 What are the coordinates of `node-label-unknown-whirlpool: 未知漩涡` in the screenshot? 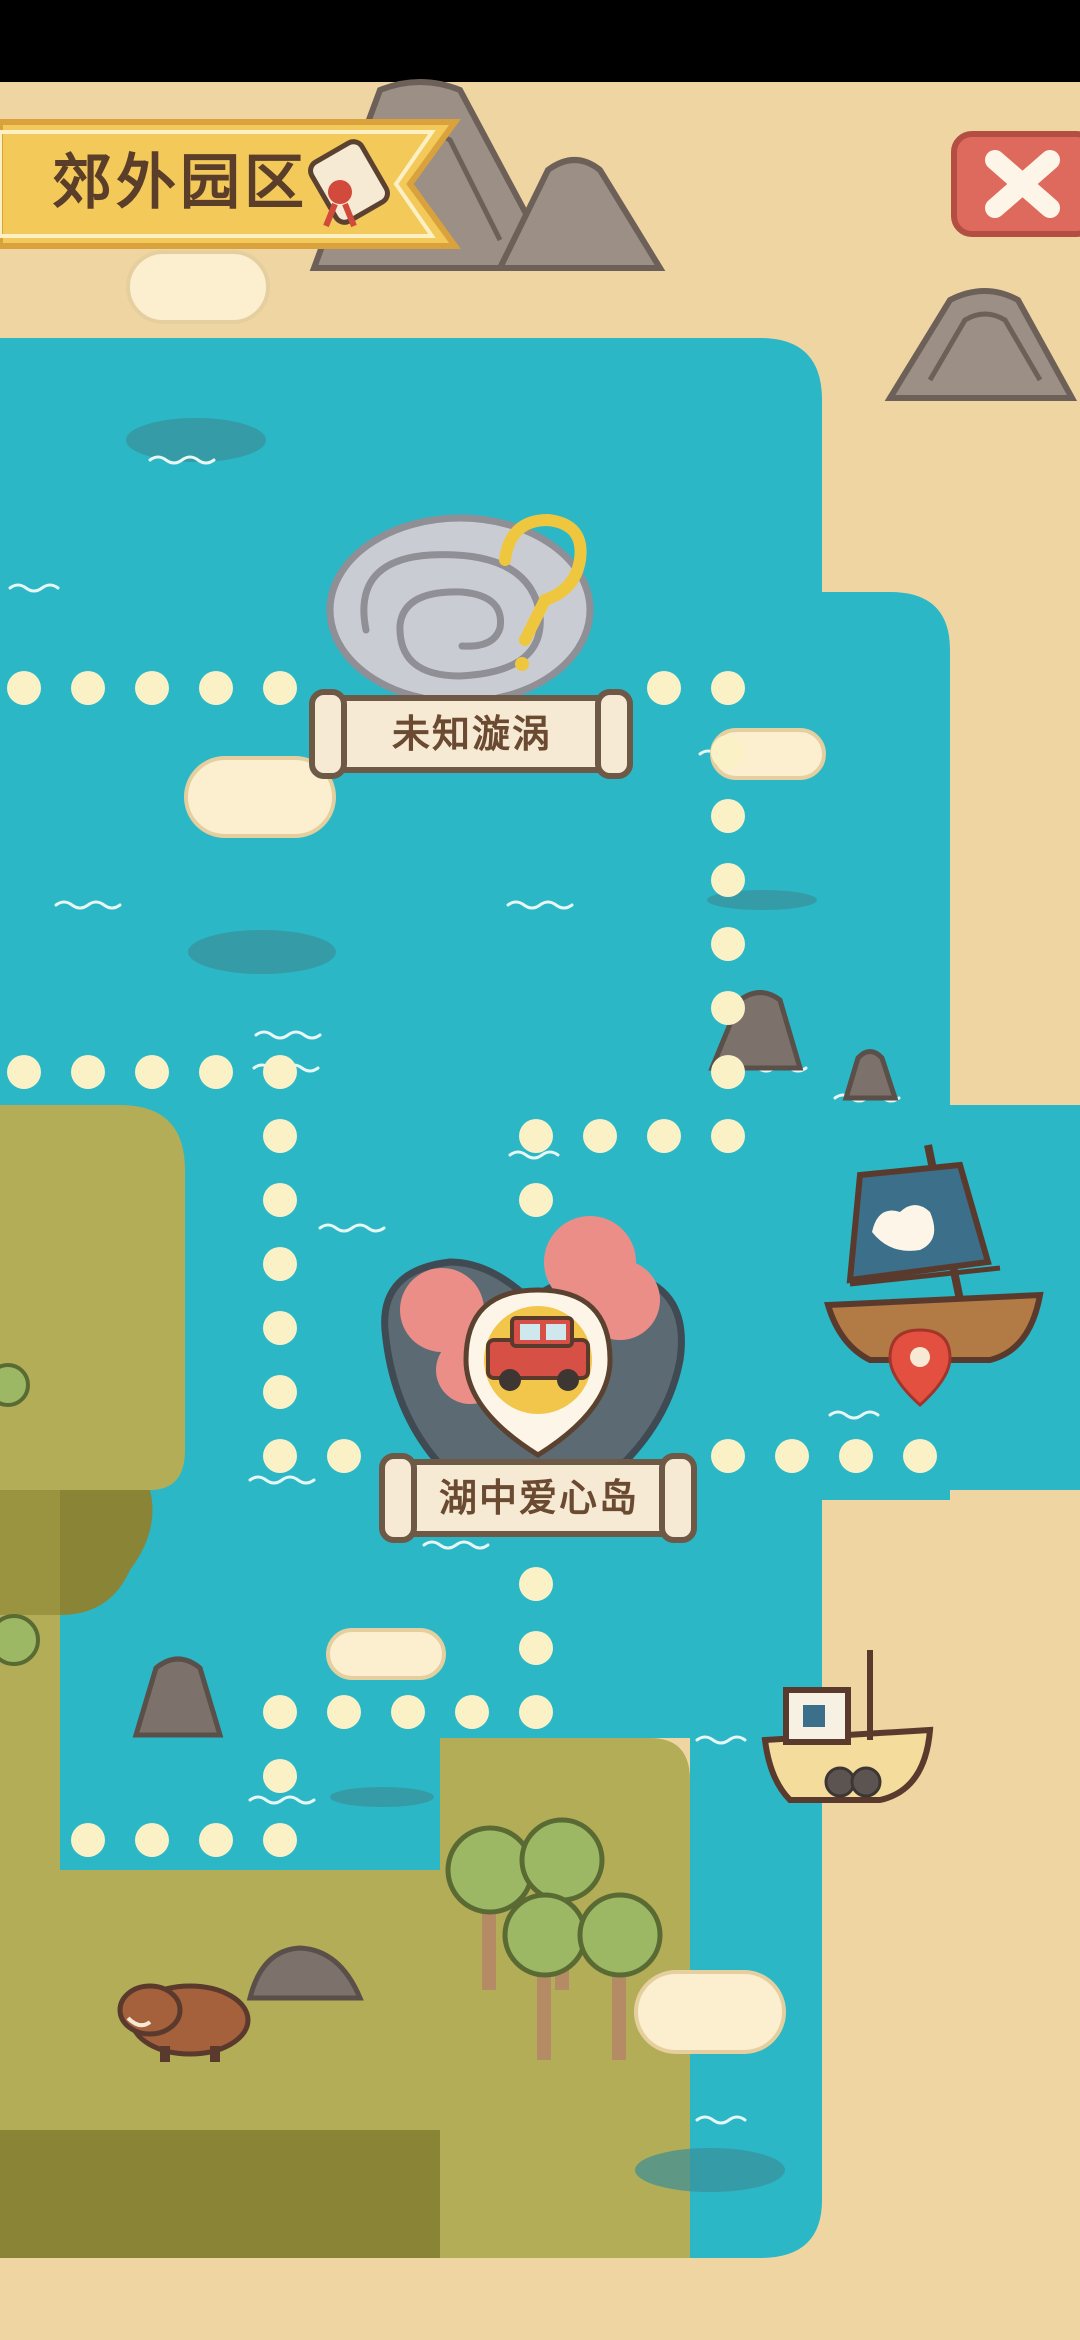 It's located at (471, 734).